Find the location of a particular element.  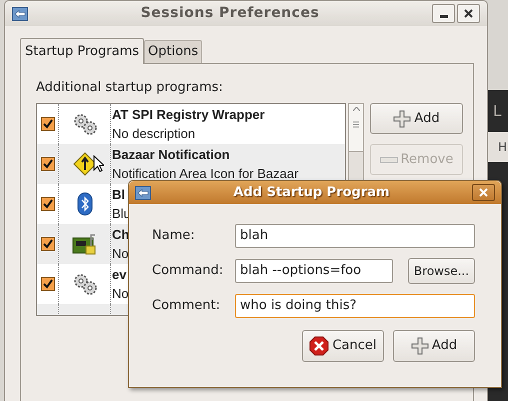

list-row: Bazaar Notification Notification Area Icon for Bazaar is located at coordinates (191, 164).